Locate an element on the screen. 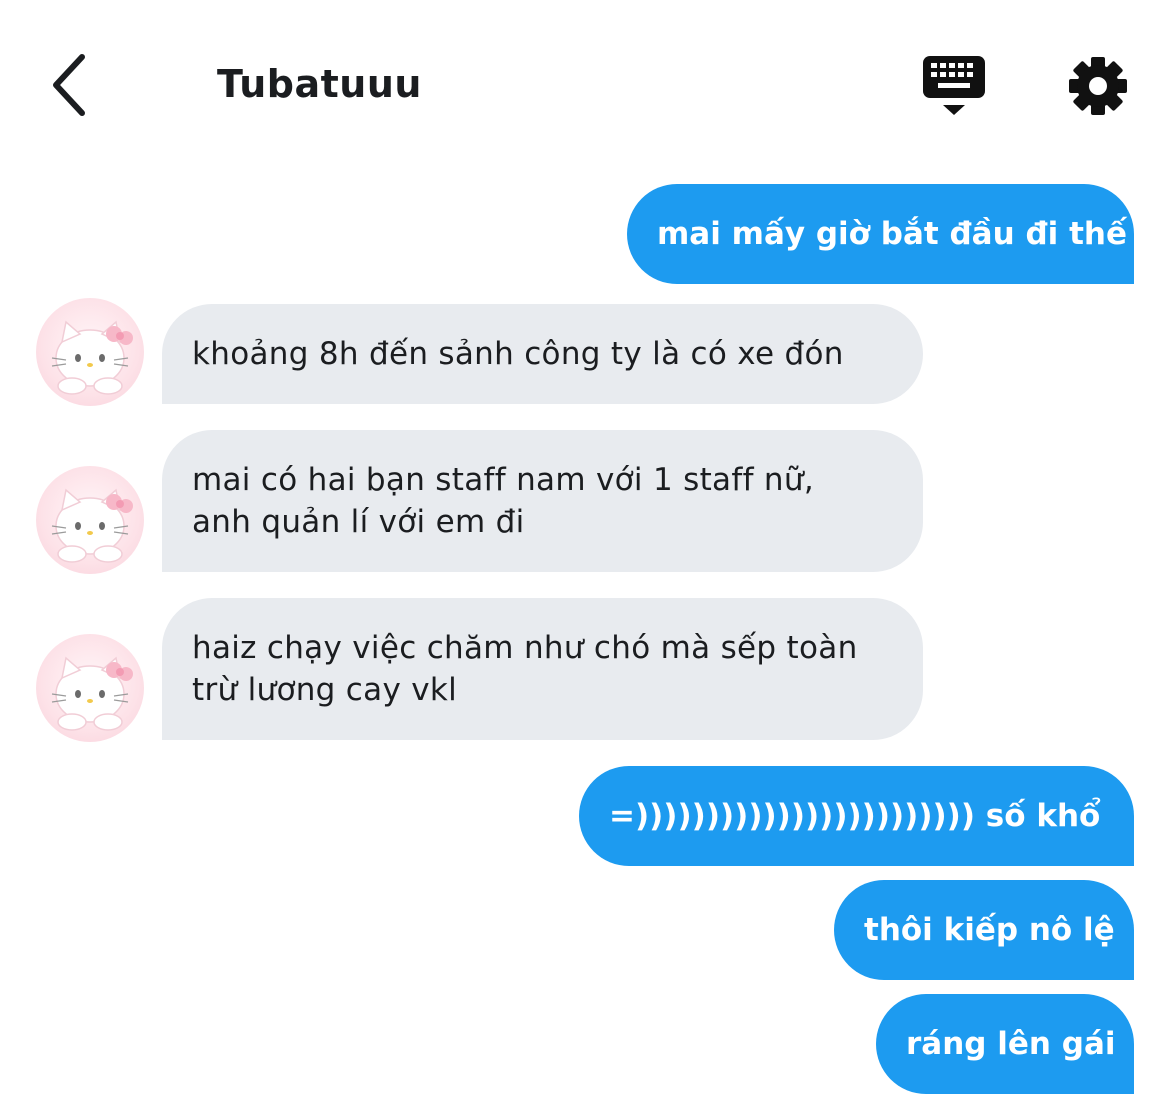 The image size is (1170, 1099). message-text-line: anh quản lí với em đi is located at coordinates (358, 522).